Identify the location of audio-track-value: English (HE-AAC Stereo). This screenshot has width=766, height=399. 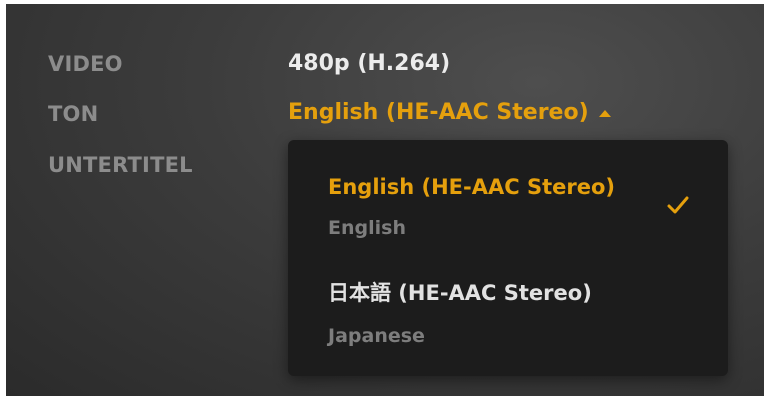
(438, 112).